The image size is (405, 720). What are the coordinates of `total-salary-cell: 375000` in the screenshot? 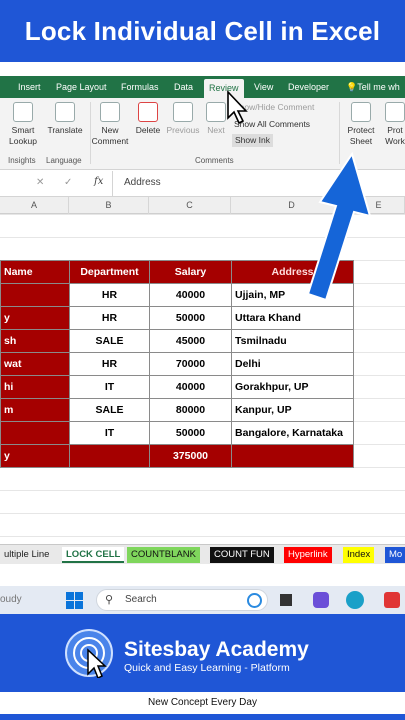 It's located at (190, 456).